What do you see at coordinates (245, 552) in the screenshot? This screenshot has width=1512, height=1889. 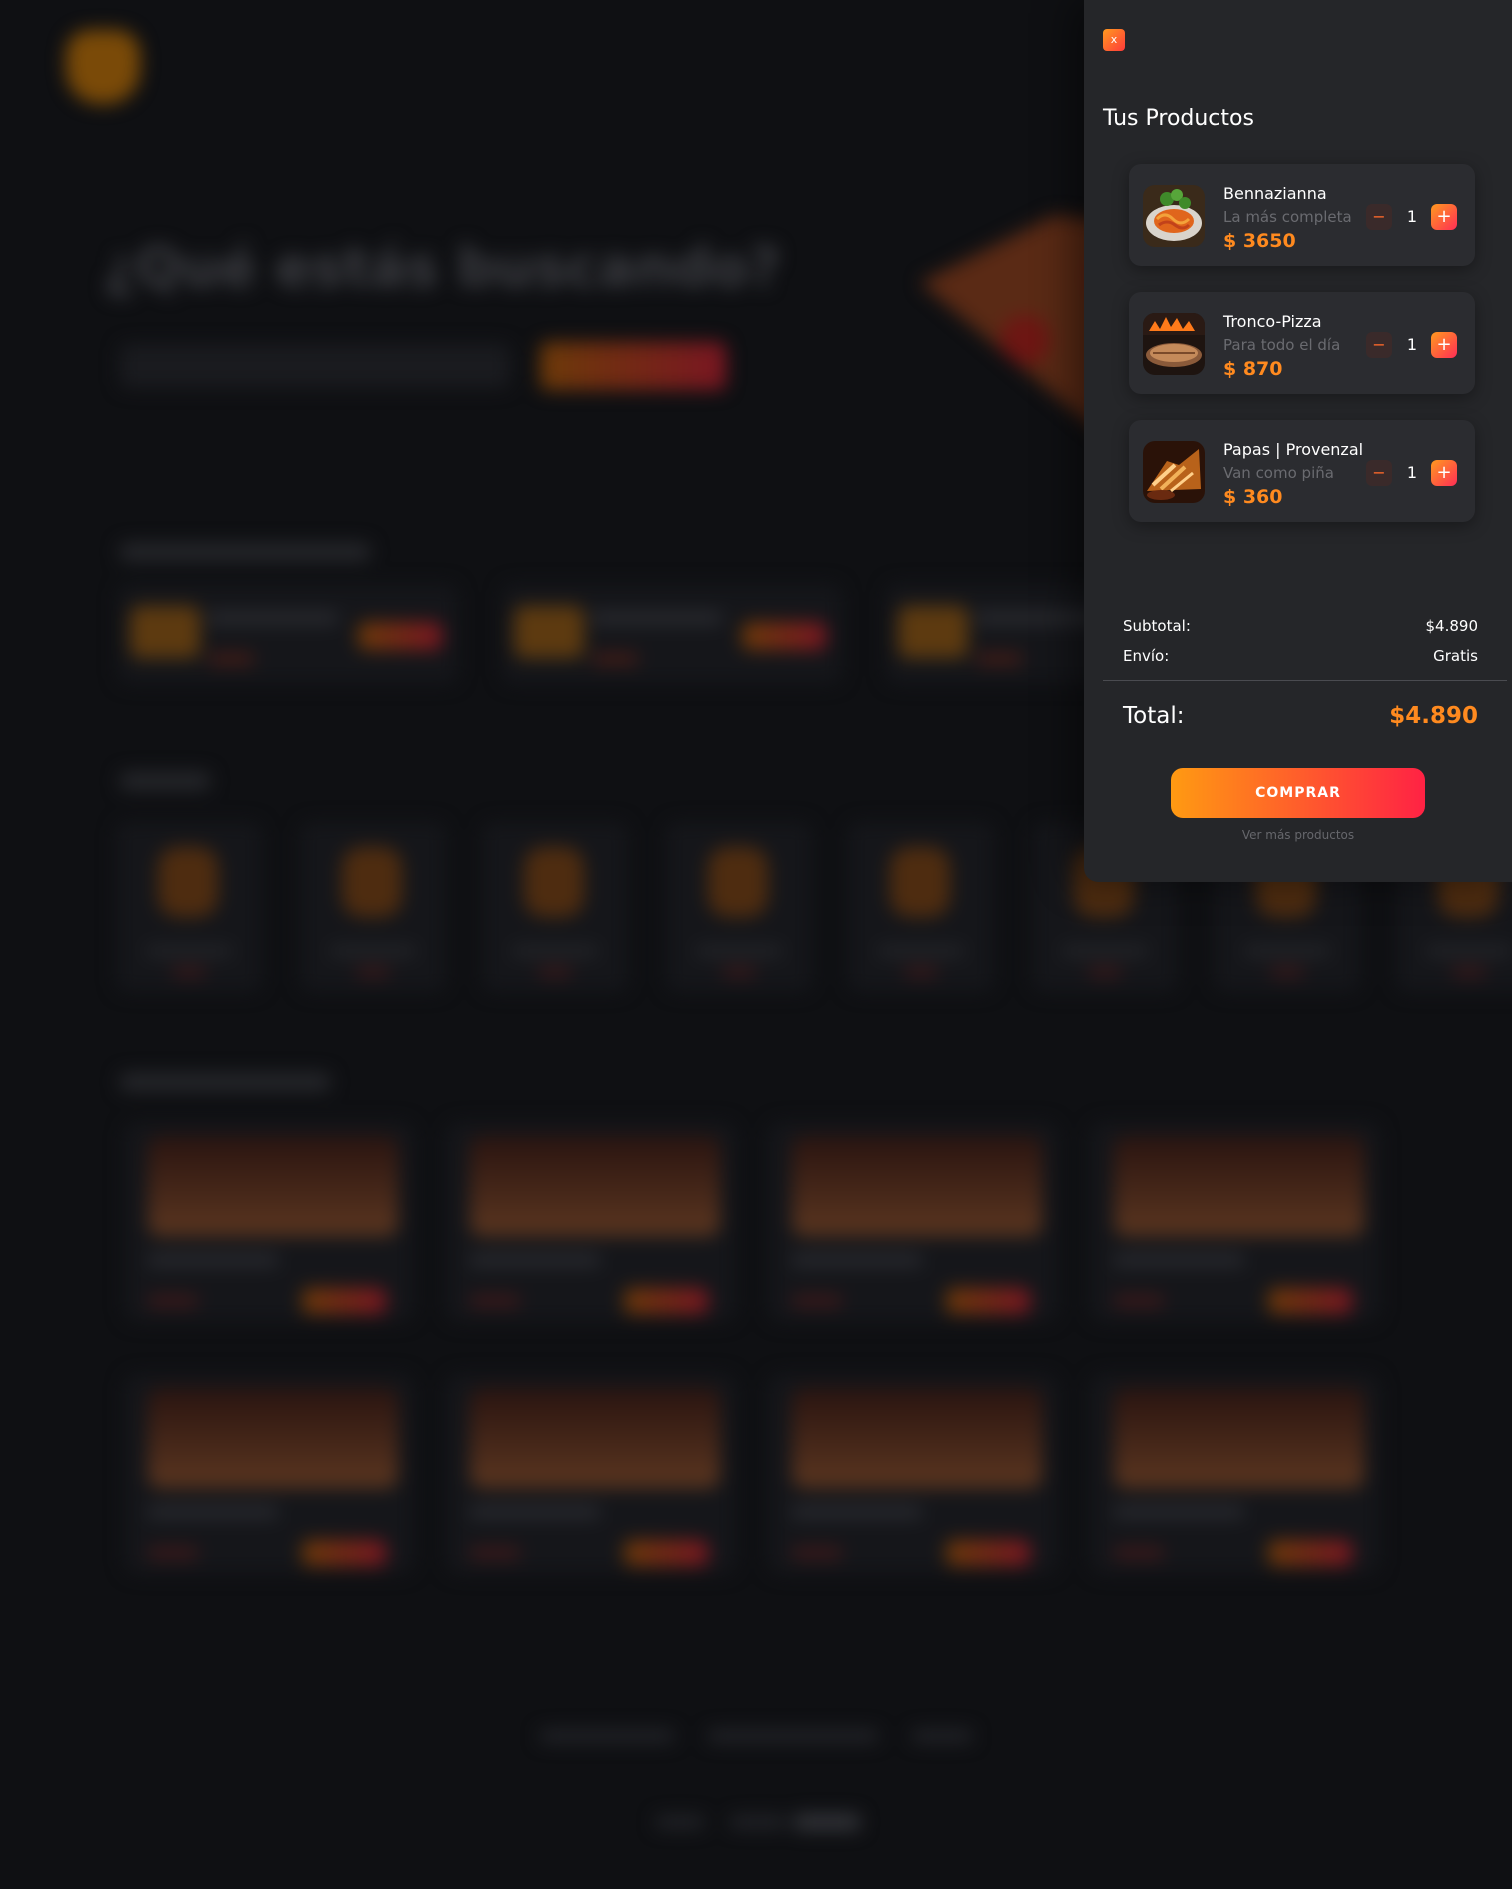 I see `section-title-featured` at bounding box center [245, 552].